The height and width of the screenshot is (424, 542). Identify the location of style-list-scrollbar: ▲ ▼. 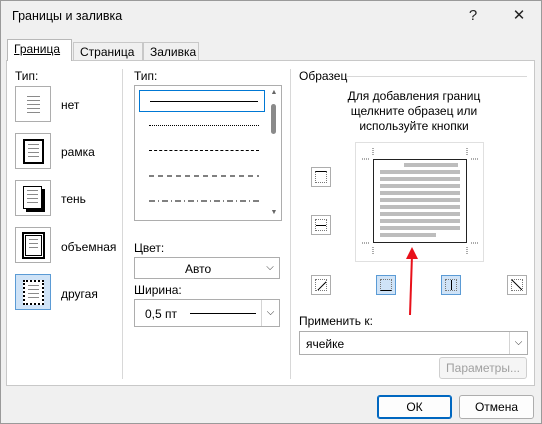
(274, 153).